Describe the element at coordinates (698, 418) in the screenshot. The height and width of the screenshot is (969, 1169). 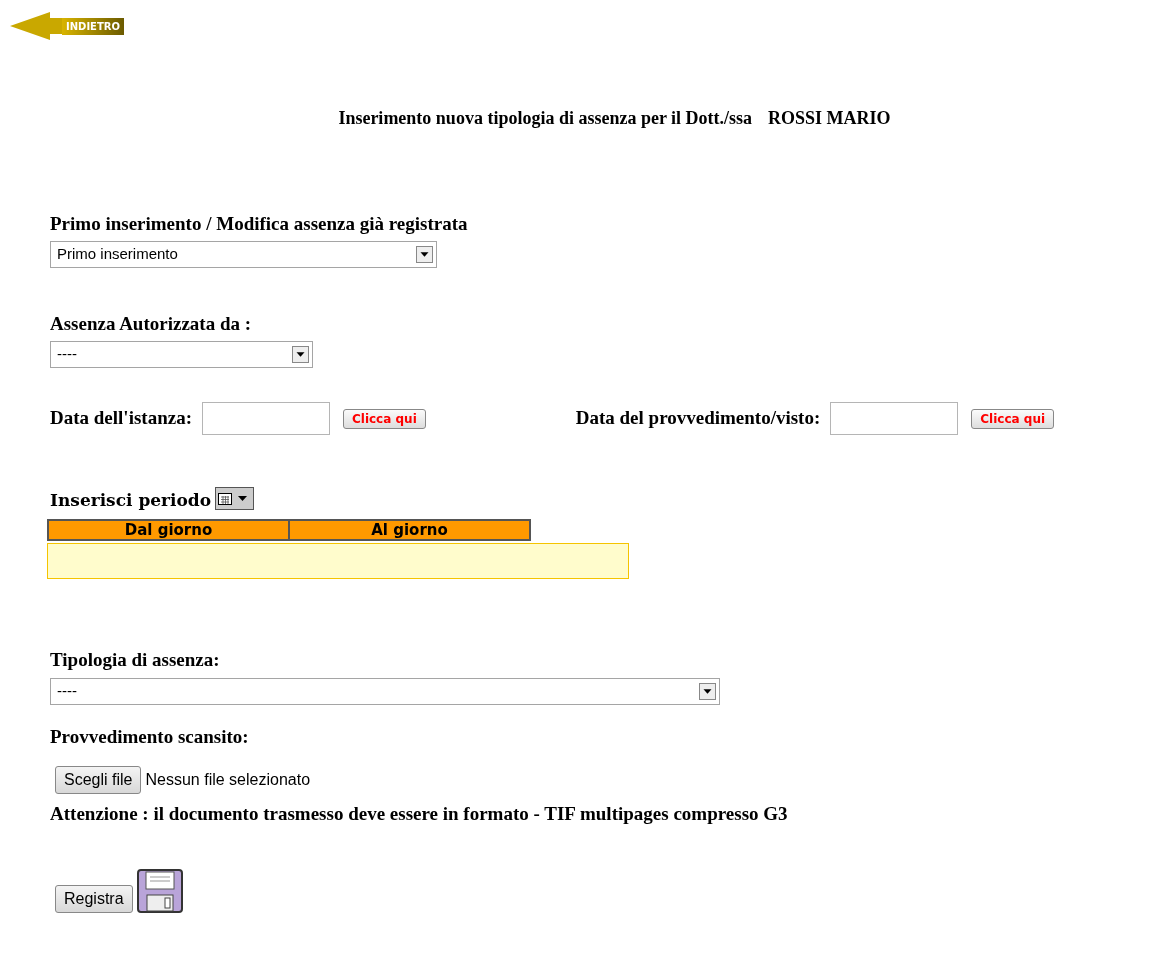
I see `field-label: Data del provvedimento/visto:` at that location.